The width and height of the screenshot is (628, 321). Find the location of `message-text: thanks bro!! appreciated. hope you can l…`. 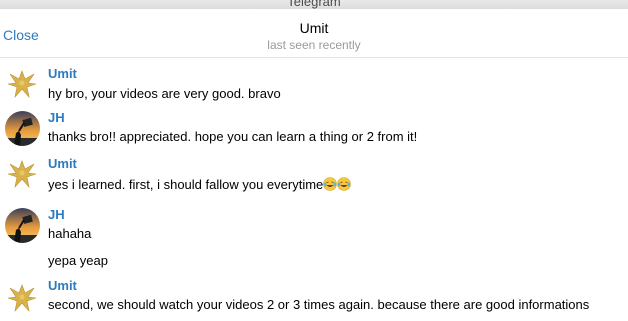

message-text: thanks bro!! appreciated. hope you can l… is located at coordinates (233, 136).